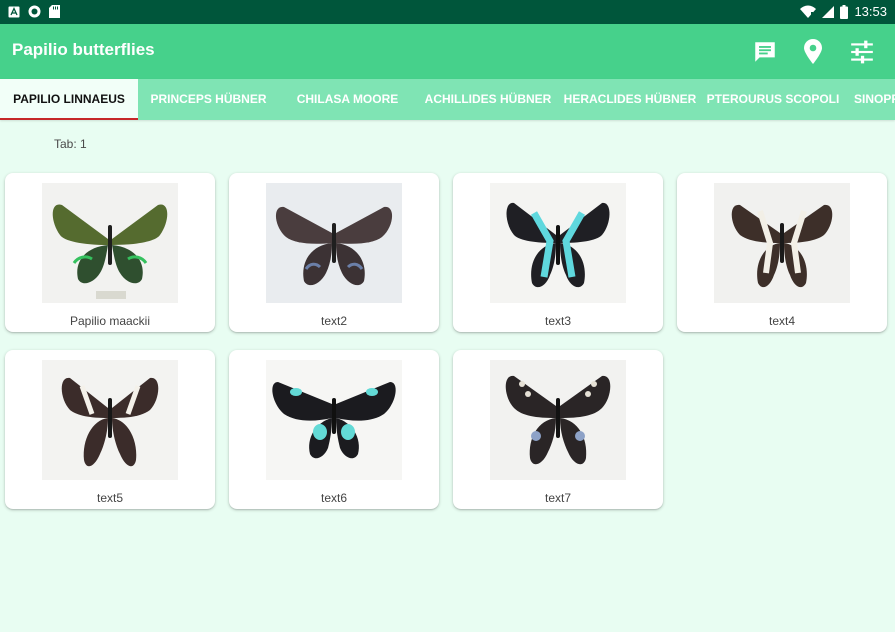  I want to click on status-left-icons, so click(34, 11).